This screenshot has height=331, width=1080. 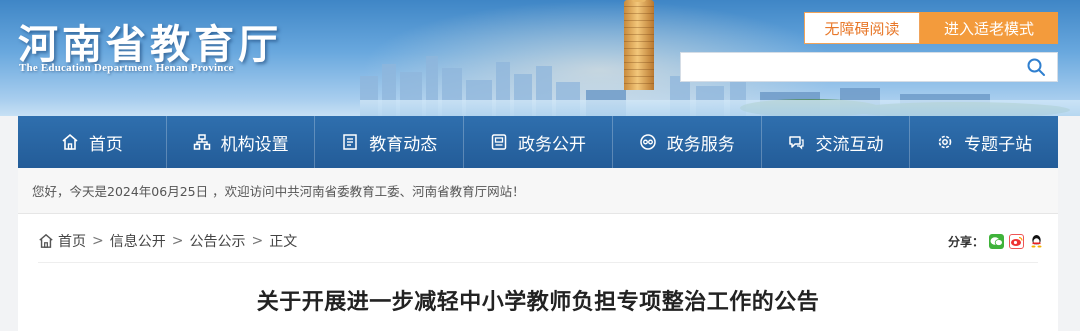 I want to click on tower-rings, so click(x=639, y=45).